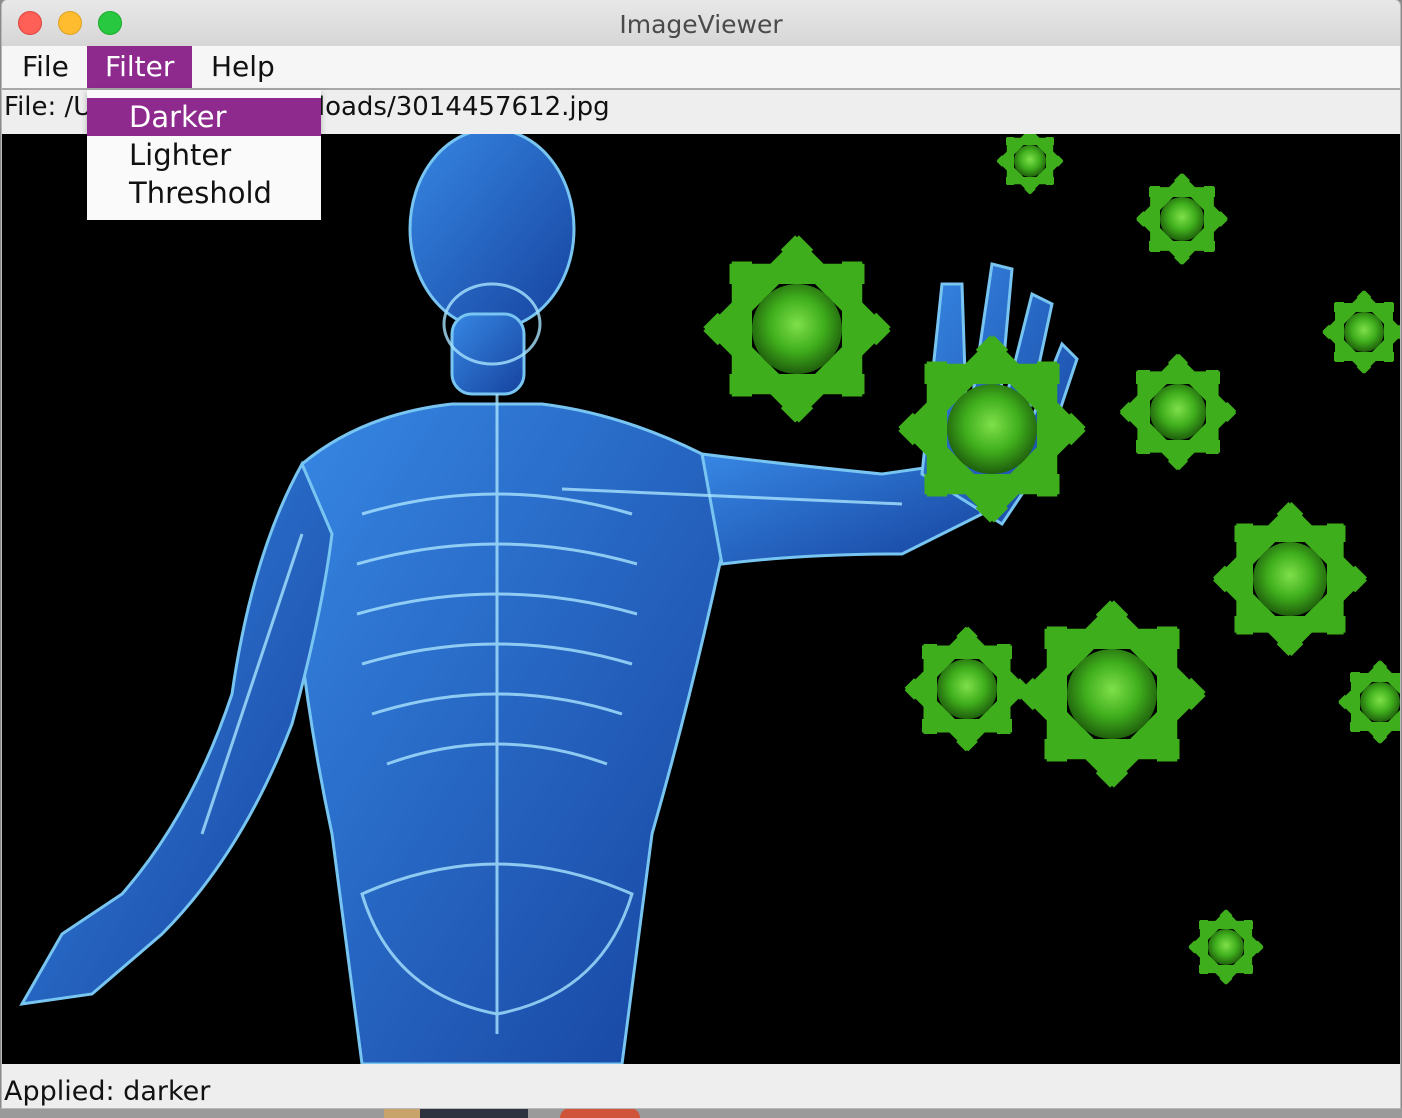 This screenshot has width=1402, height=1118. Describe the element at coordinates (701, 68) in the screenshot. I see `menu-bar: File Filter Help` at that location.